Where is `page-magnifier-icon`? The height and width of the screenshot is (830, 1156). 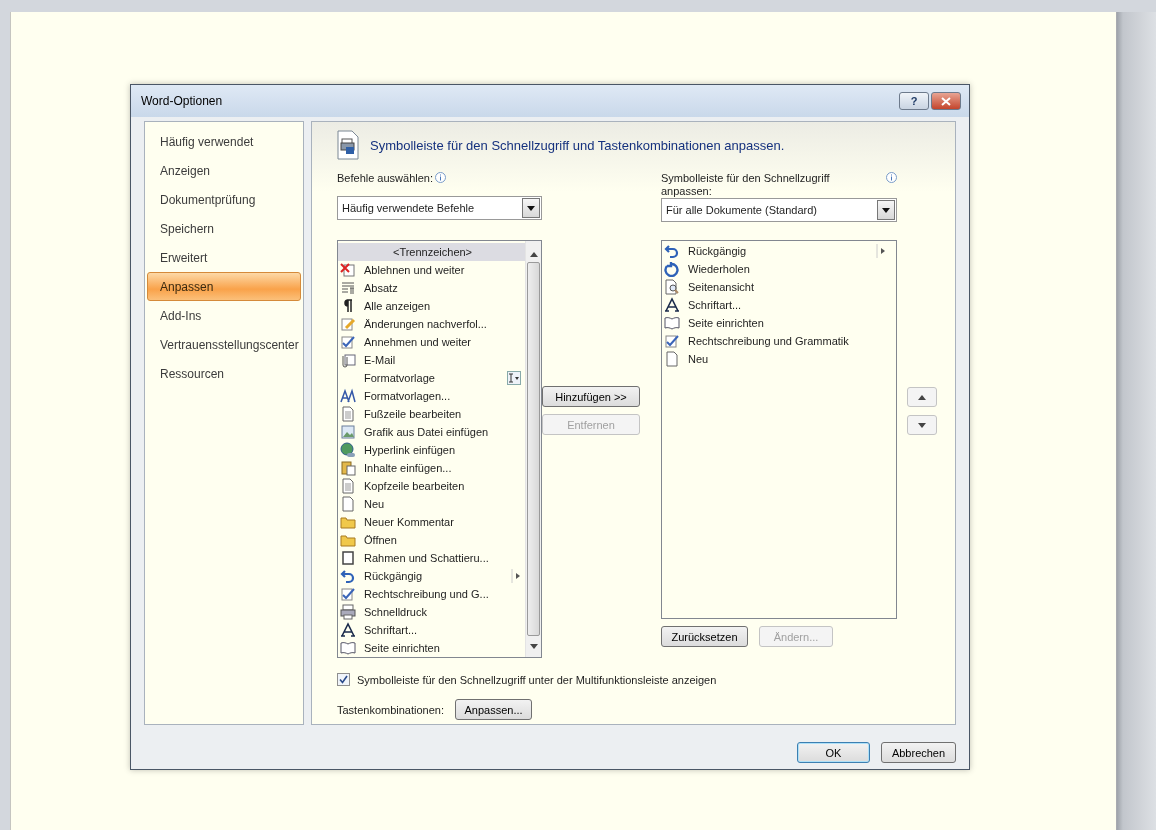
page-magnifier-icon is located at coordinates (672, 287).